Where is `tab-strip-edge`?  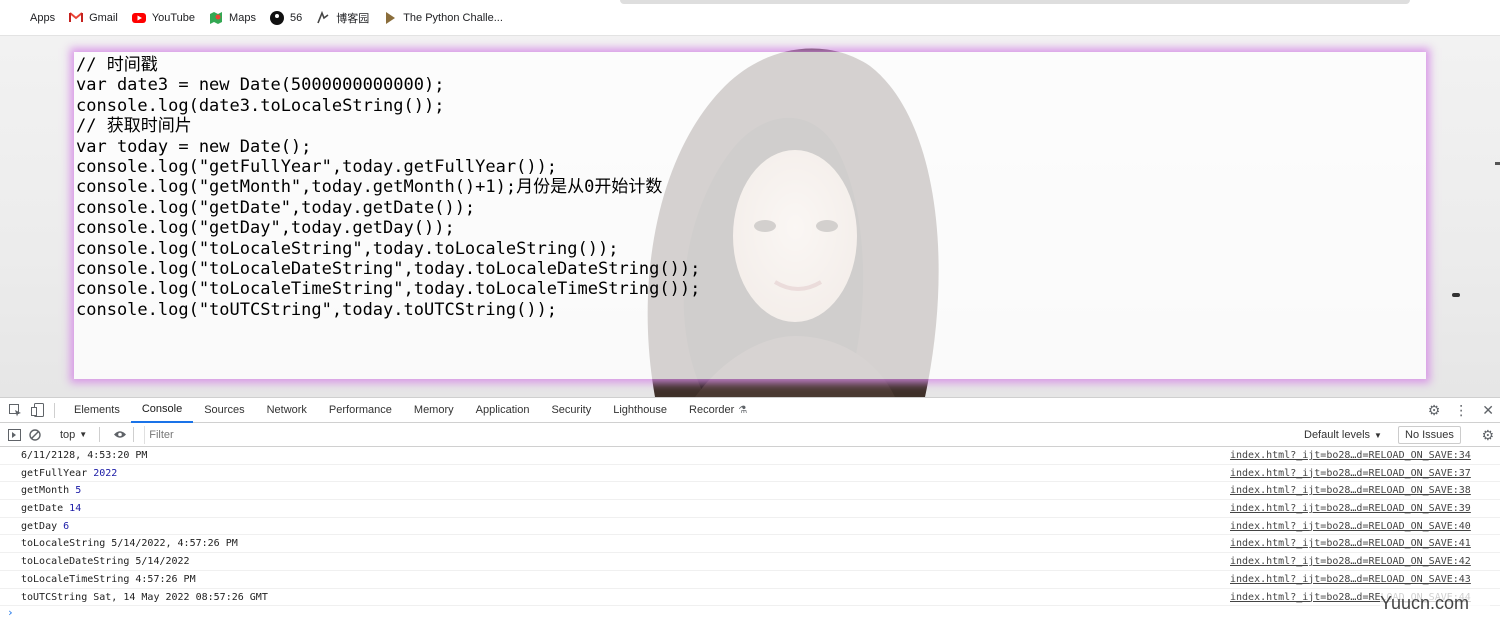
tab-strip-edge is located at coordinates (1015, 2).